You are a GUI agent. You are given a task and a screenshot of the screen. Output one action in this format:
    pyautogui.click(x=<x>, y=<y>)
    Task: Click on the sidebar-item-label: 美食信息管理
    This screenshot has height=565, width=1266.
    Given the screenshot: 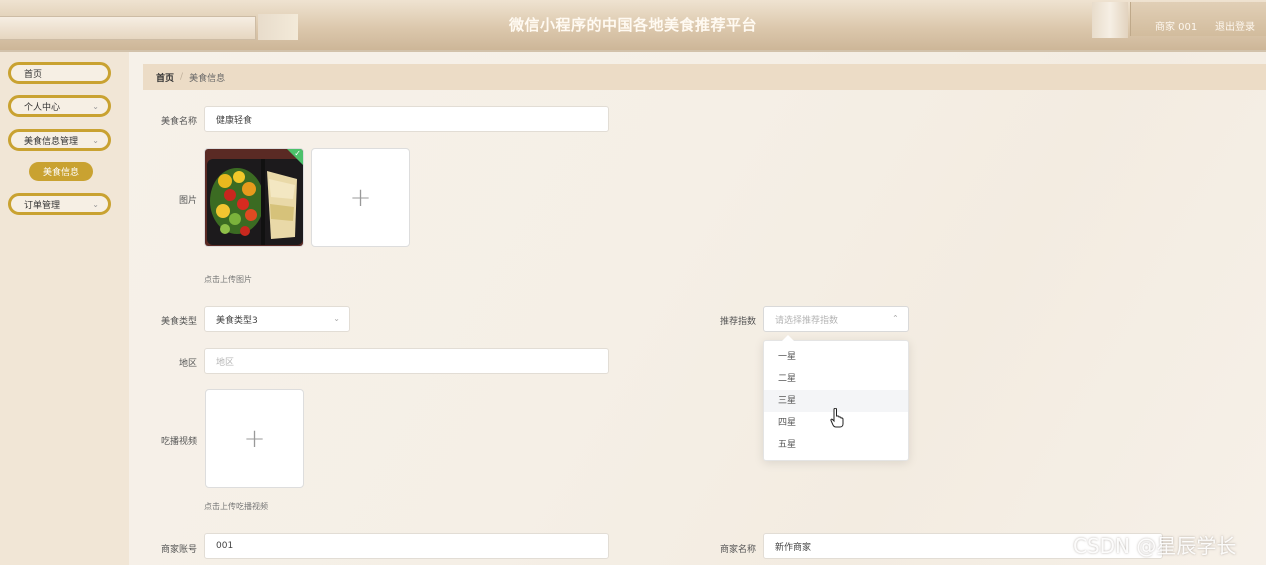 What is the action you would take?
    pyautogui.click(x=51, y=141)
    